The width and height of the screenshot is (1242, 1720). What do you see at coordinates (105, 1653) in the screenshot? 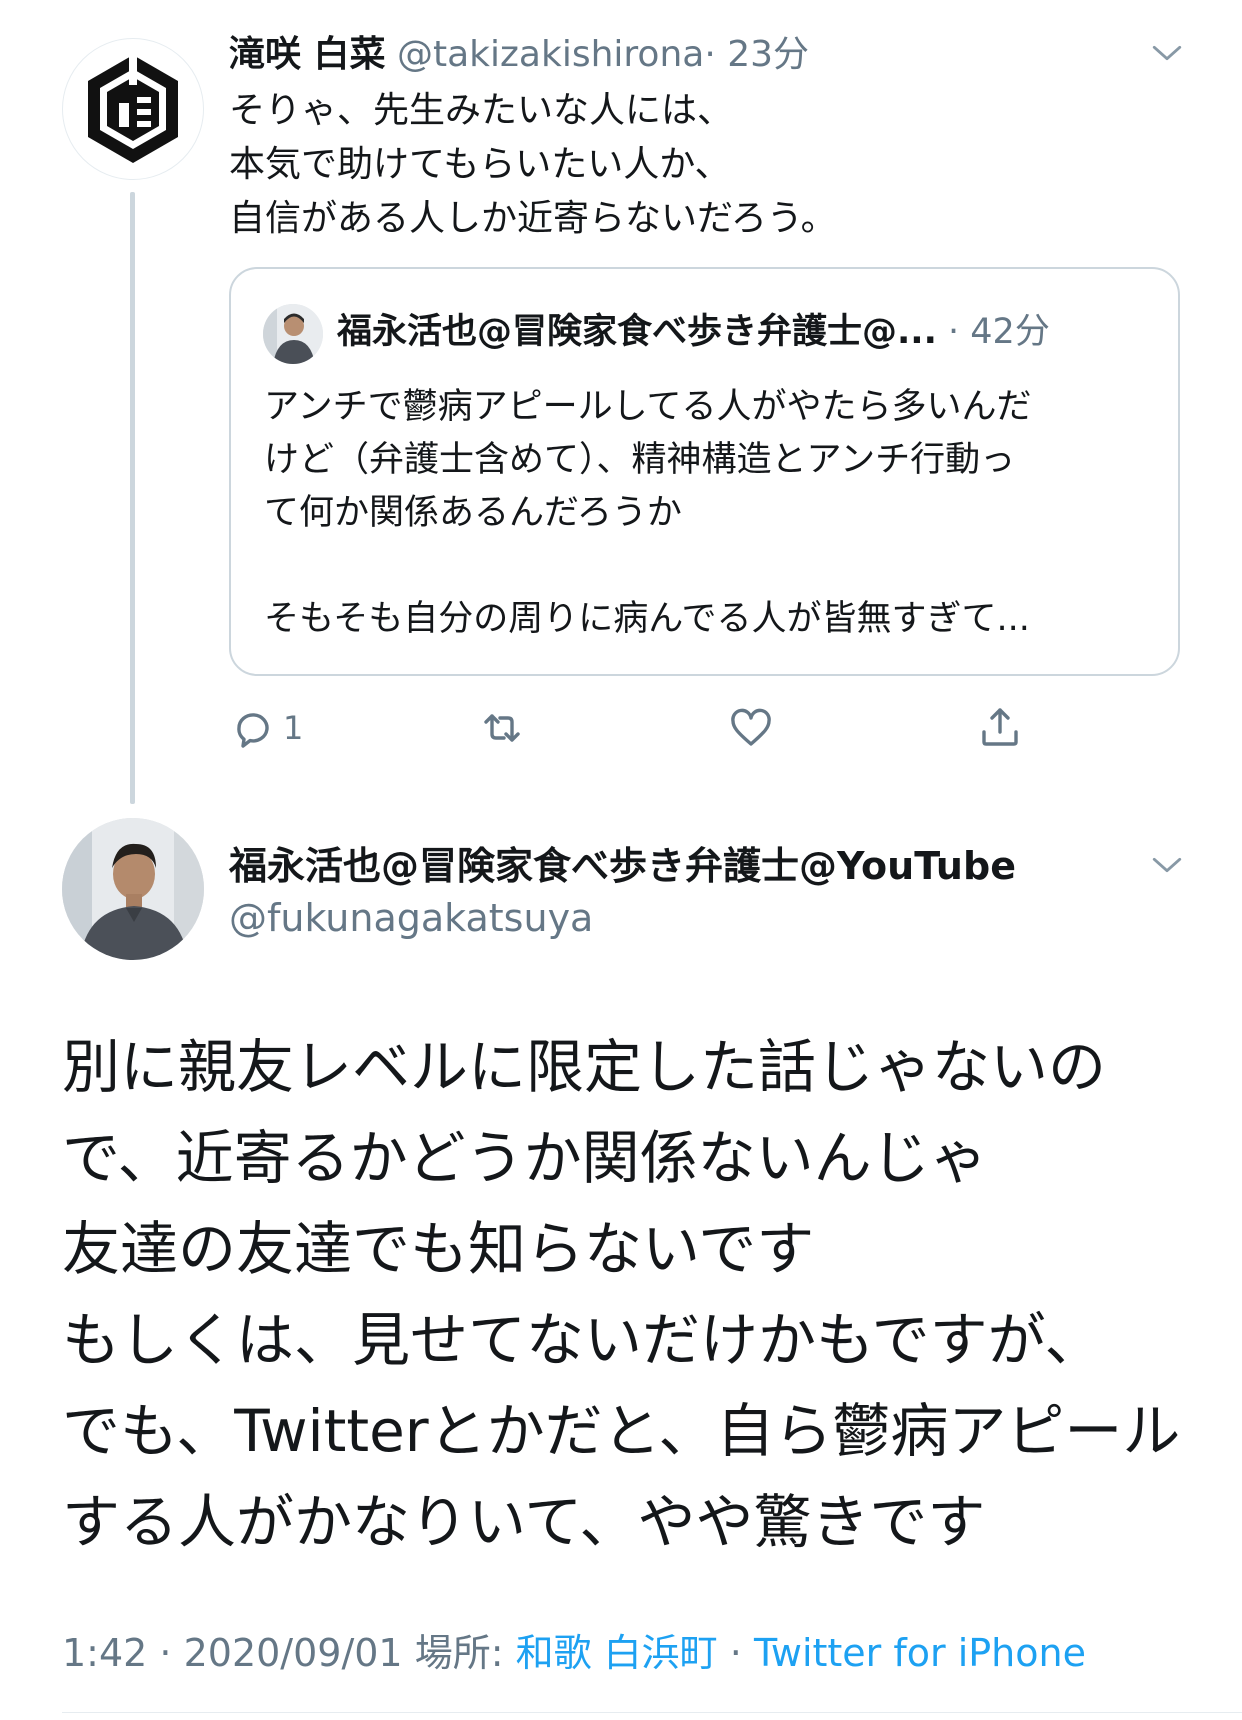
I see `tweet-time: 1:42` at bounding box center [105, 1653].